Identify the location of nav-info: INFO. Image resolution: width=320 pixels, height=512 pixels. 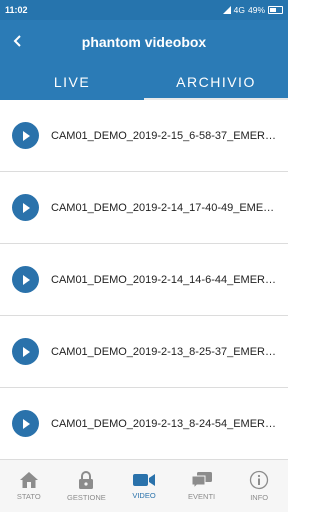
(259, 486).